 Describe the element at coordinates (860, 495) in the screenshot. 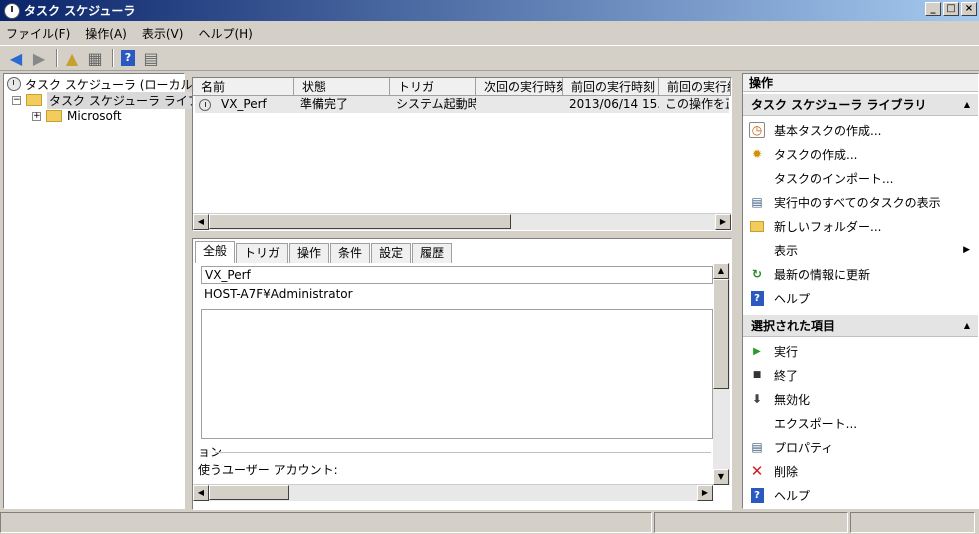

I see `action-help-selected: ? ヘルプ` at that location.